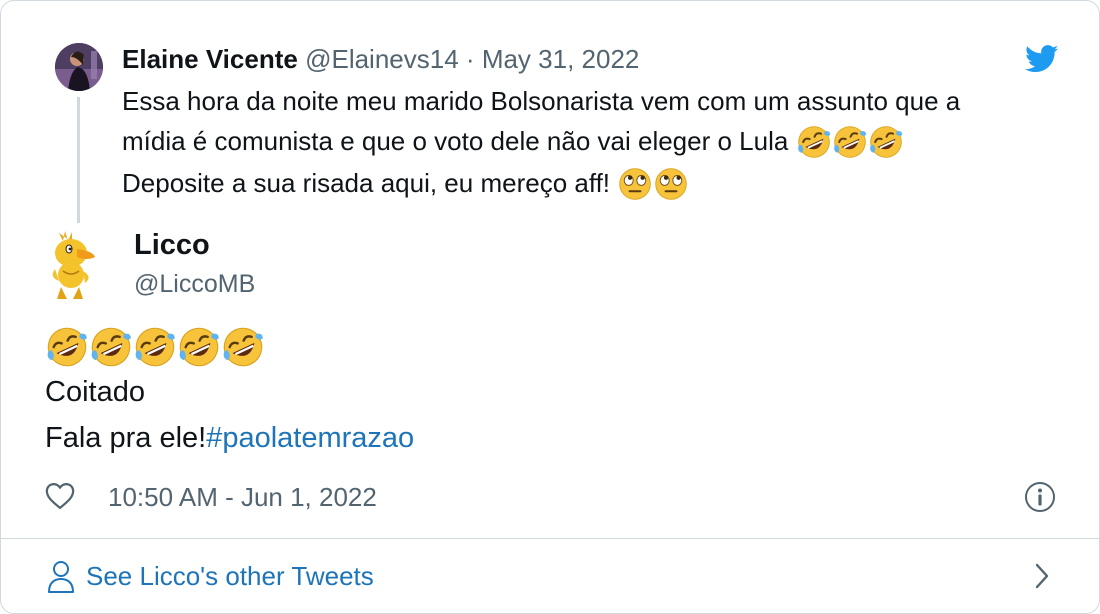 The image size is (1100, 614). Describe the element at coordinates (230, 576) in the screenshot. I see `see-other-tweets-label: See Licco's other Tweets` at that location.